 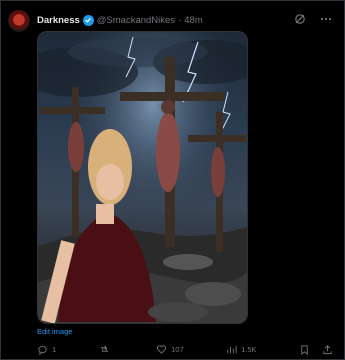 I want to click on tweet-header: Darkness @SmackandNikes · 48m, so click(x=120, y=20).